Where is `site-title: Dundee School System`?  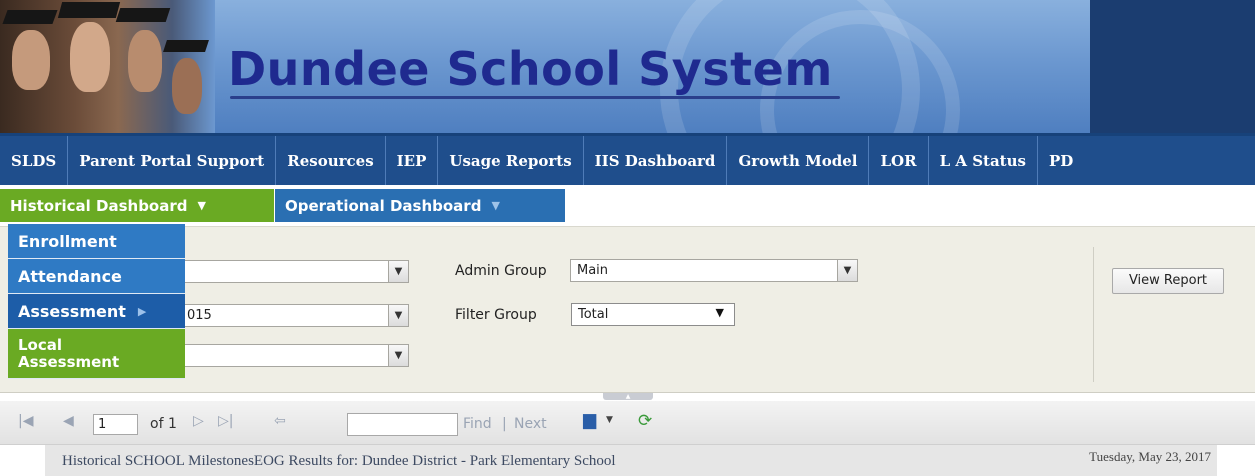
site-title: Dundee School System is located at coordinates (530, 69).